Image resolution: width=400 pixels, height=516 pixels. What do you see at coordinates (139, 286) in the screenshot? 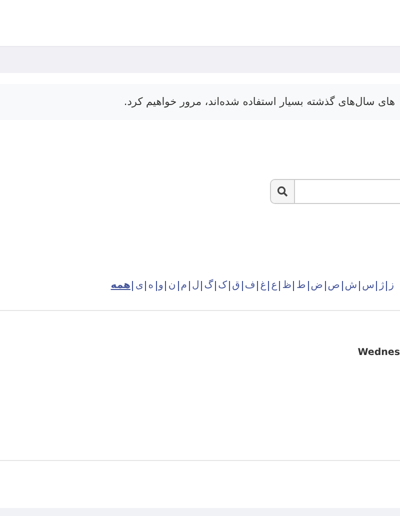
I see `letter-link: ی` at bounding box center [139, 286].